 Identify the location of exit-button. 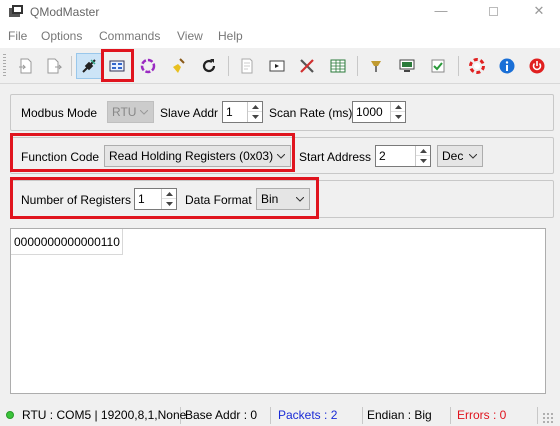
(537, 66).